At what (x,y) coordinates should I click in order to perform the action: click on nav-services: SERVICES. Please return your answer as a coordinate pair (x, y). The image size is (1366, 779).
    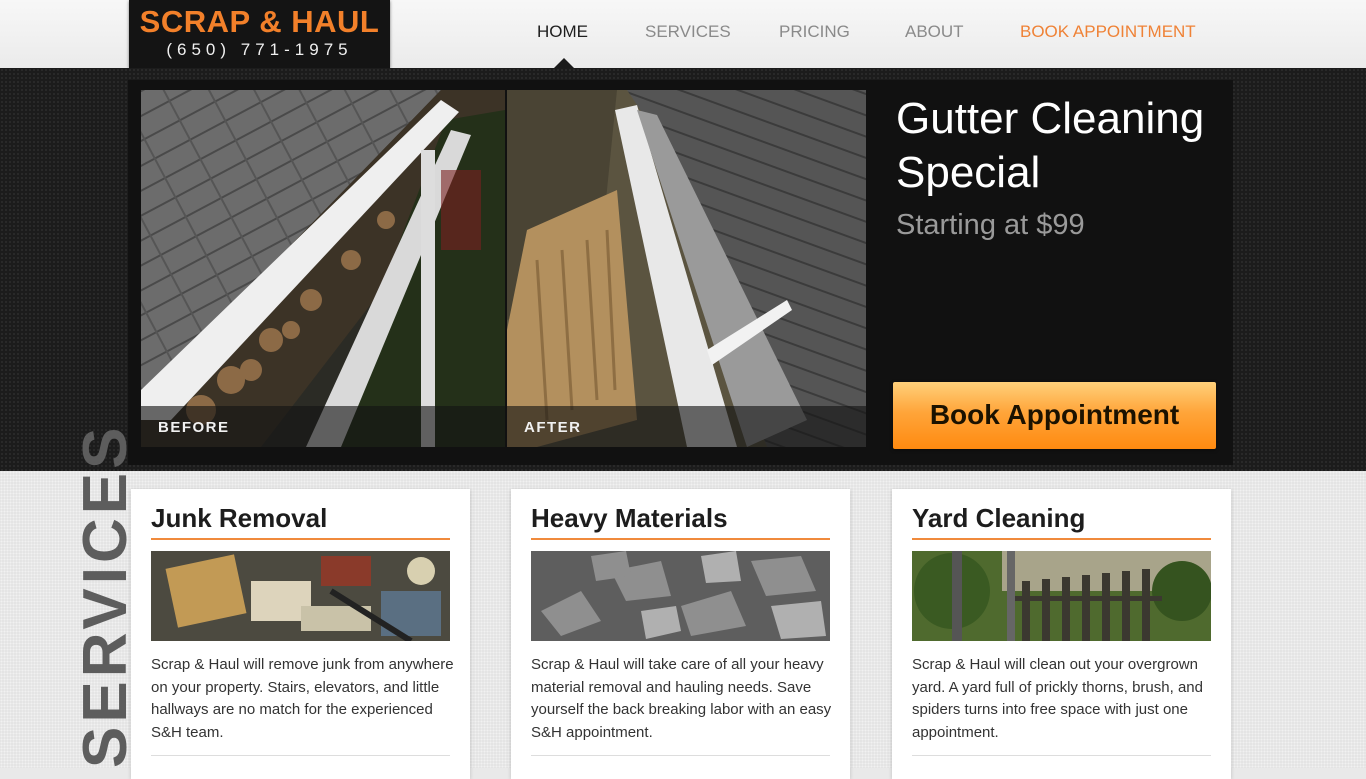
    Looking at the image, I should click on (688, 32).